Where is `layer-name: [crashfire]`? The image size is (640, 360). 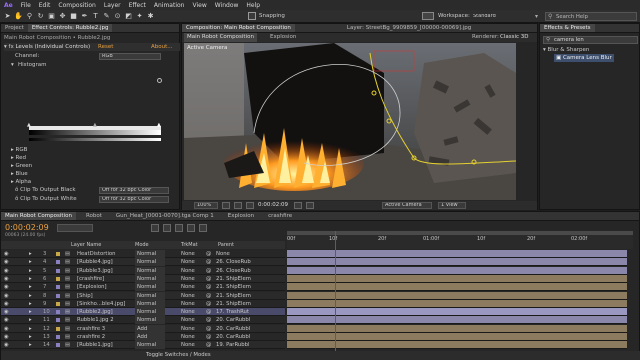
layer-name: [crashfire] is located at coordinates (90, 279).